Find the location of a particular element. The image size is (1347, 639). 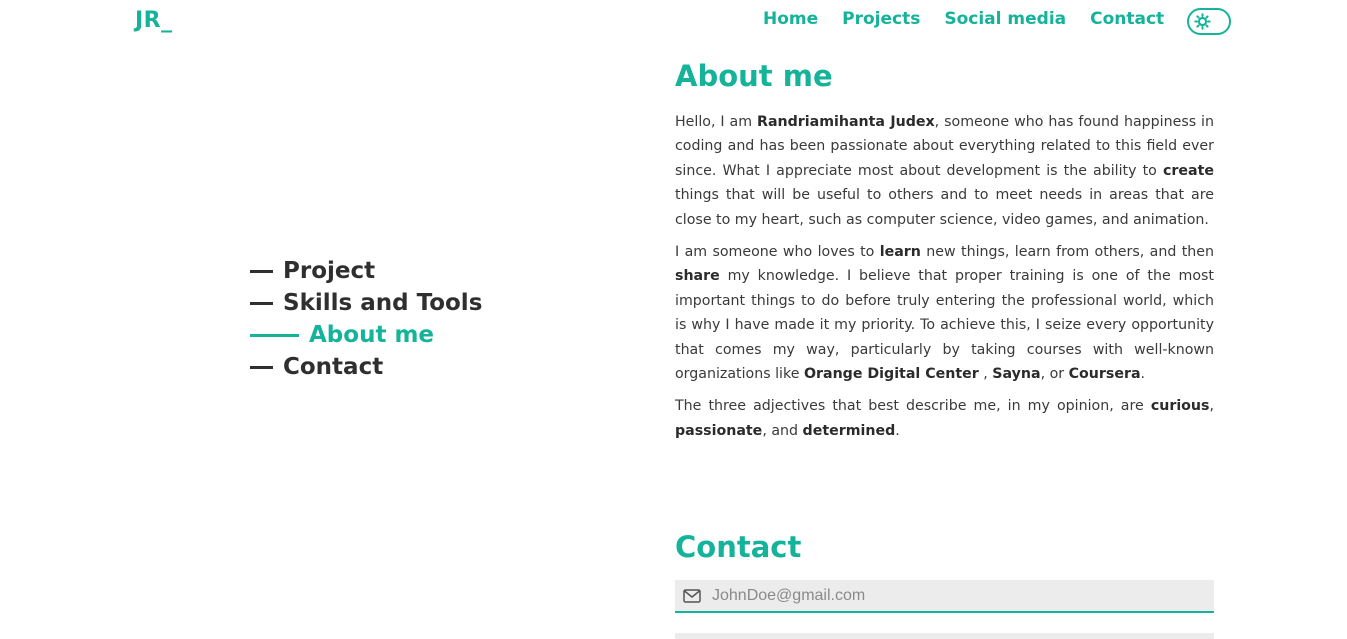

envelope-icon is located at coordinates (692, 595).